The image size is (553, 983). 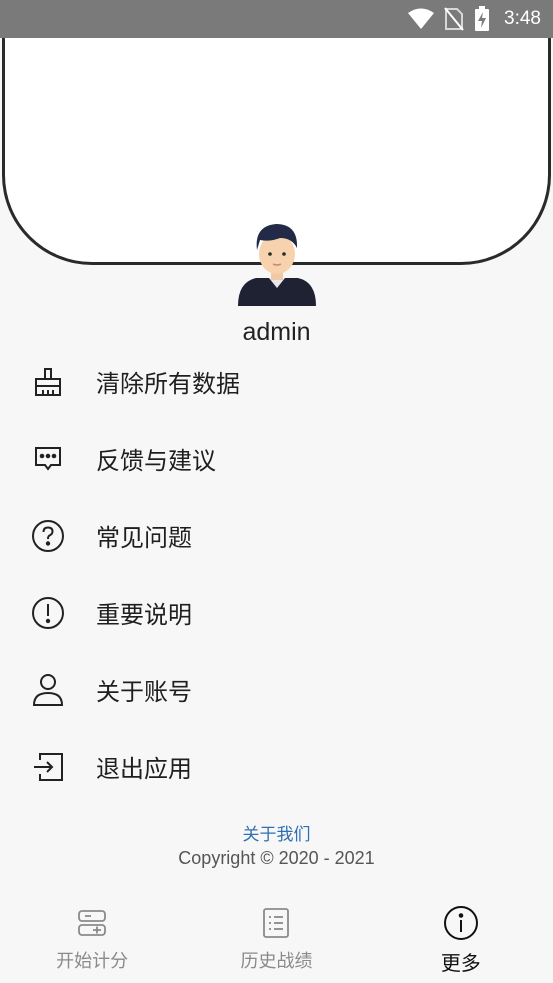 What do you see at coordinates (48, 690) in the screenshot?
I see `person-icon` at bounding box center [48, 690].